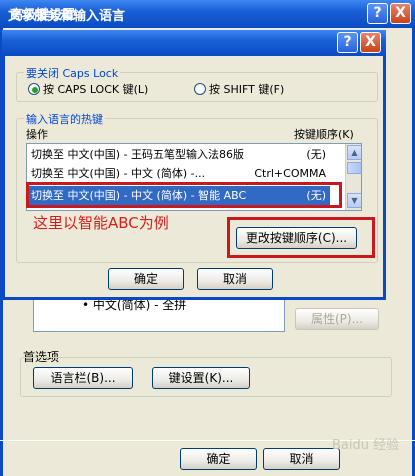 The width and height of the screenshot is (415, 476). Describe the element at coordinates (218, 459) in the screenshot. I see `outer-ok-button: 确定` at that location.